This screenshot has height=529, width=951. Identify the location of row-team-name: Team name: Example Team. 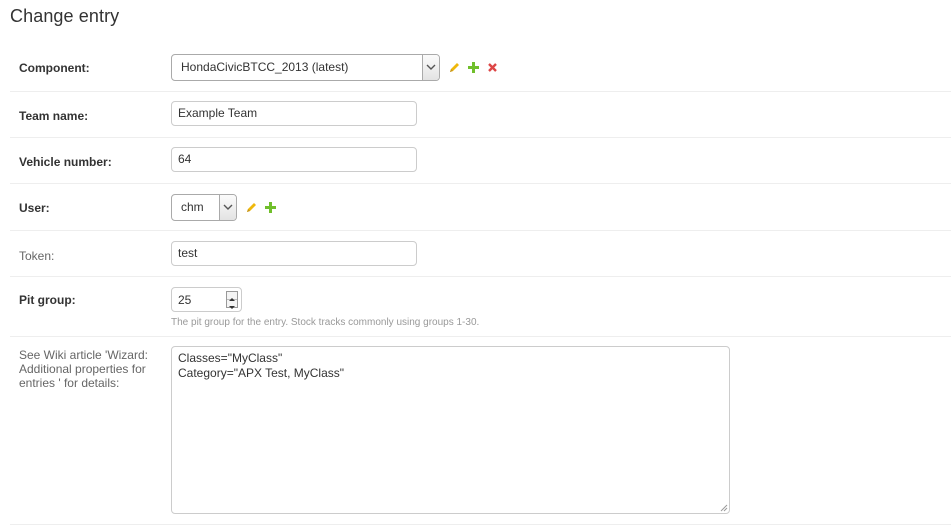
(480, 115).